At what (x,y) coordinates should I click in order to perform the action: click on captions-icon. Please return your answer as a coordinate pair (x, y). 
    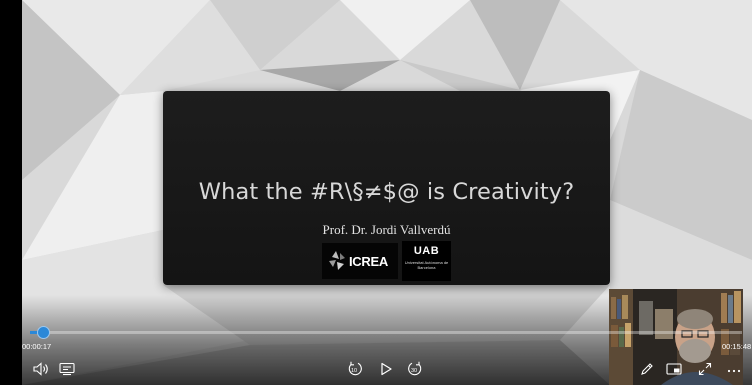
    Looking at the image, I should click on (67, 369).